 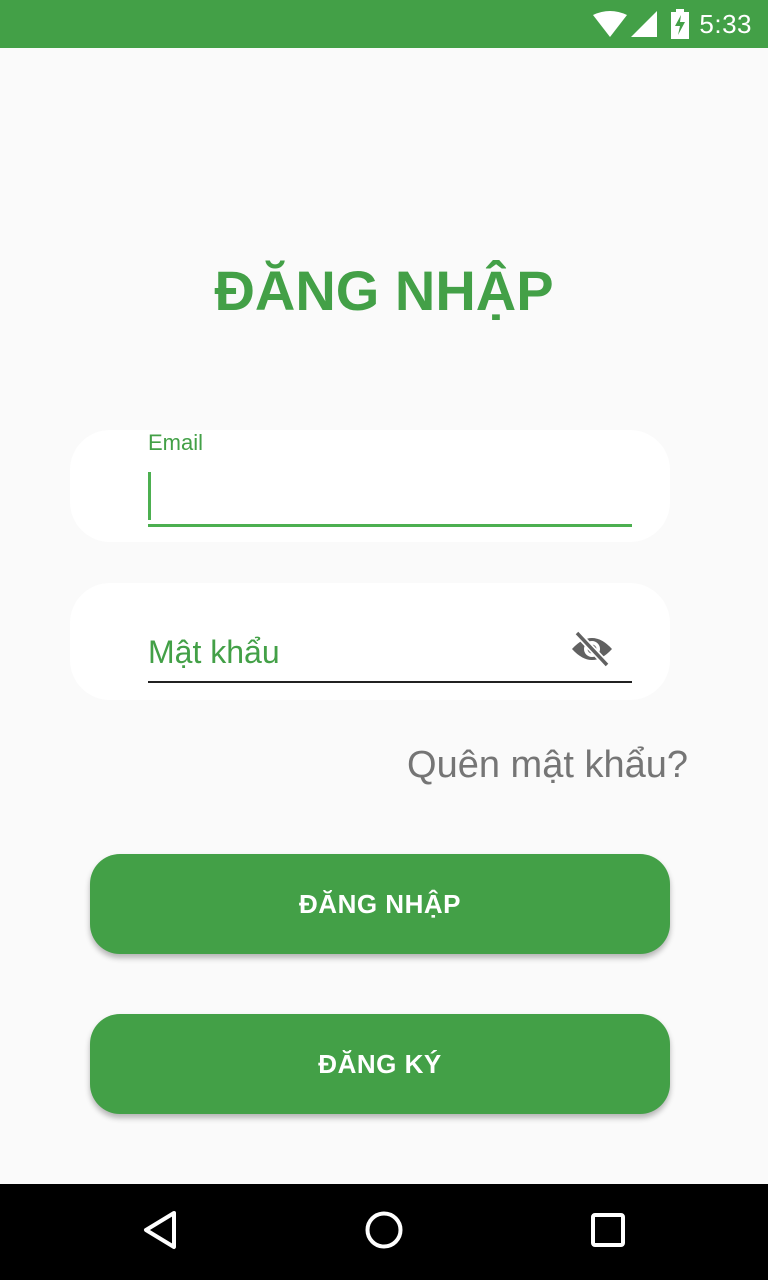 I want to click on email-field-card: Email, so click(x=370, y=486).